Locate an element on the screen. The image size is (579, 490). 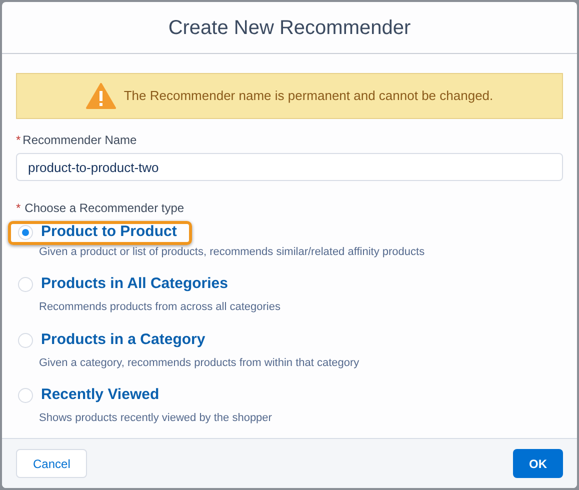
radio-option: Recently Viewed is located at coordinates (91, 396).